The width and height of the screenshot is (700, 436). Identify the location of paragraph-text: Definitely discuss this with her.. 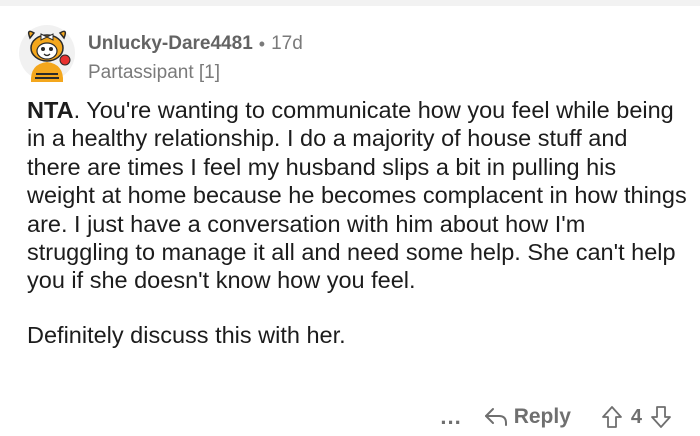
(186, 334).